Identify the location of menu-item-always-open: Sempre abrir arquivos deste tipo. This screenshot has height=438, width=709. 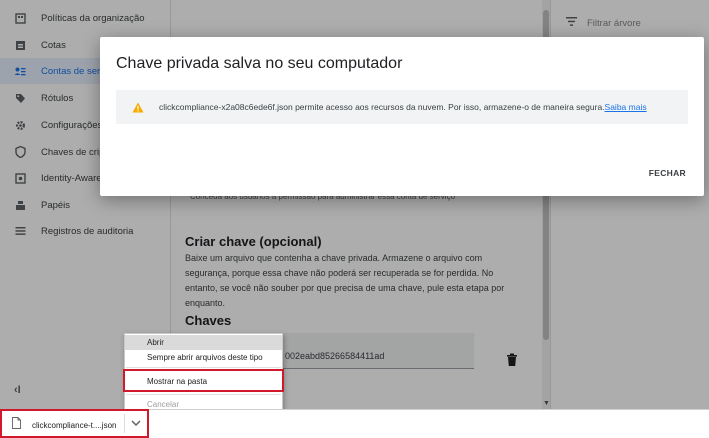
(203, 357).